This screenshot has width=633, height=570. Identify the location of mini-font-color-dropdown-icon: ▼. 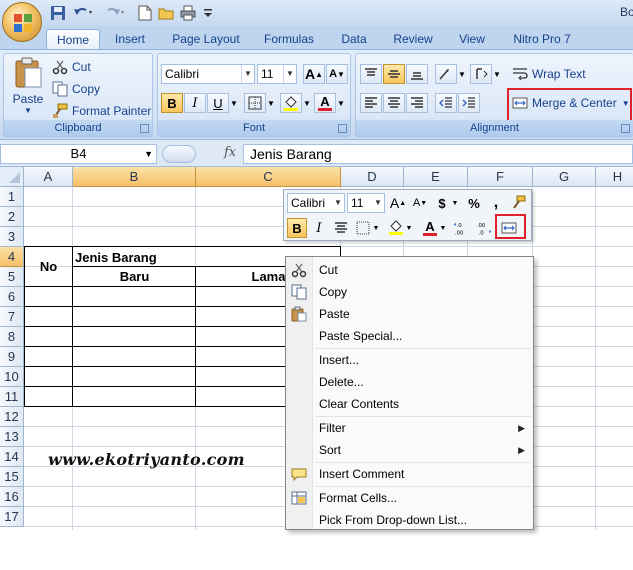
(443, 228).